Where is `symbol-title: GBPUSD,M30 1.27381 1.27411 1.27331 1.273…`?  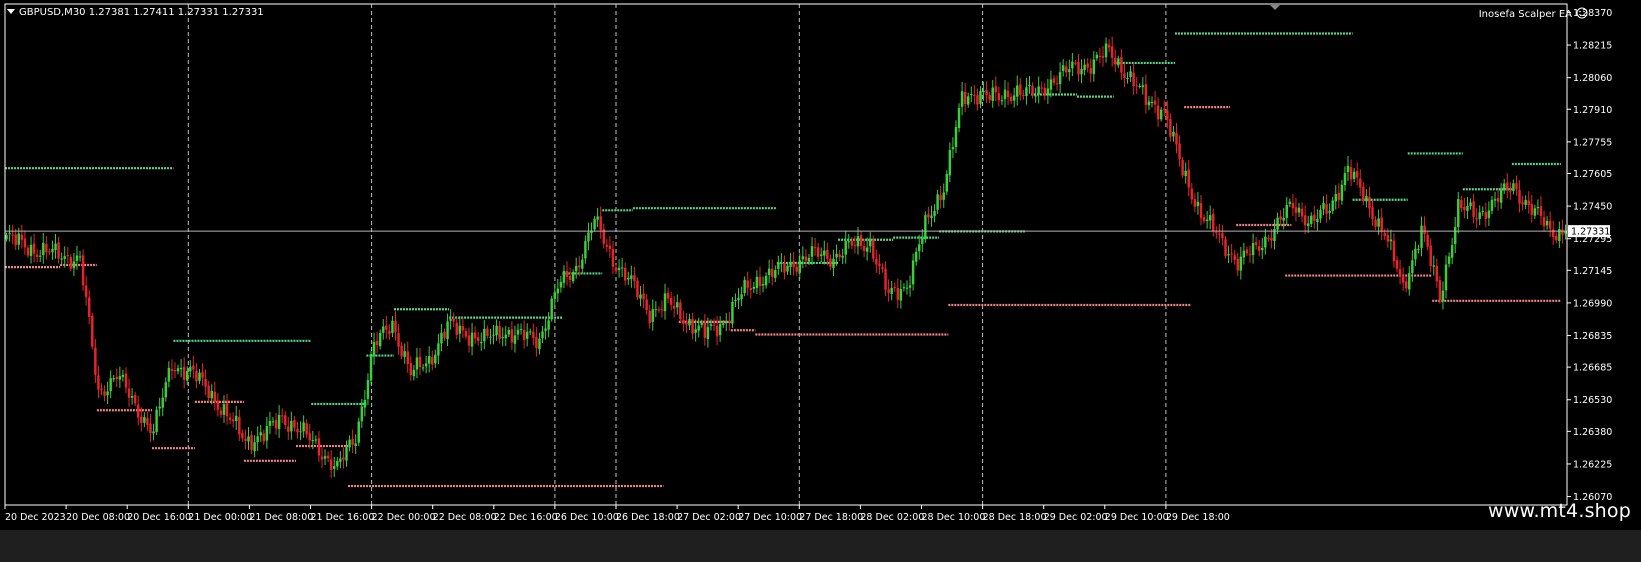 symbol-title: GBPUSD,M30 1.27381 1.27411 1.27331 1.273… is located at coordinates (141, 12).